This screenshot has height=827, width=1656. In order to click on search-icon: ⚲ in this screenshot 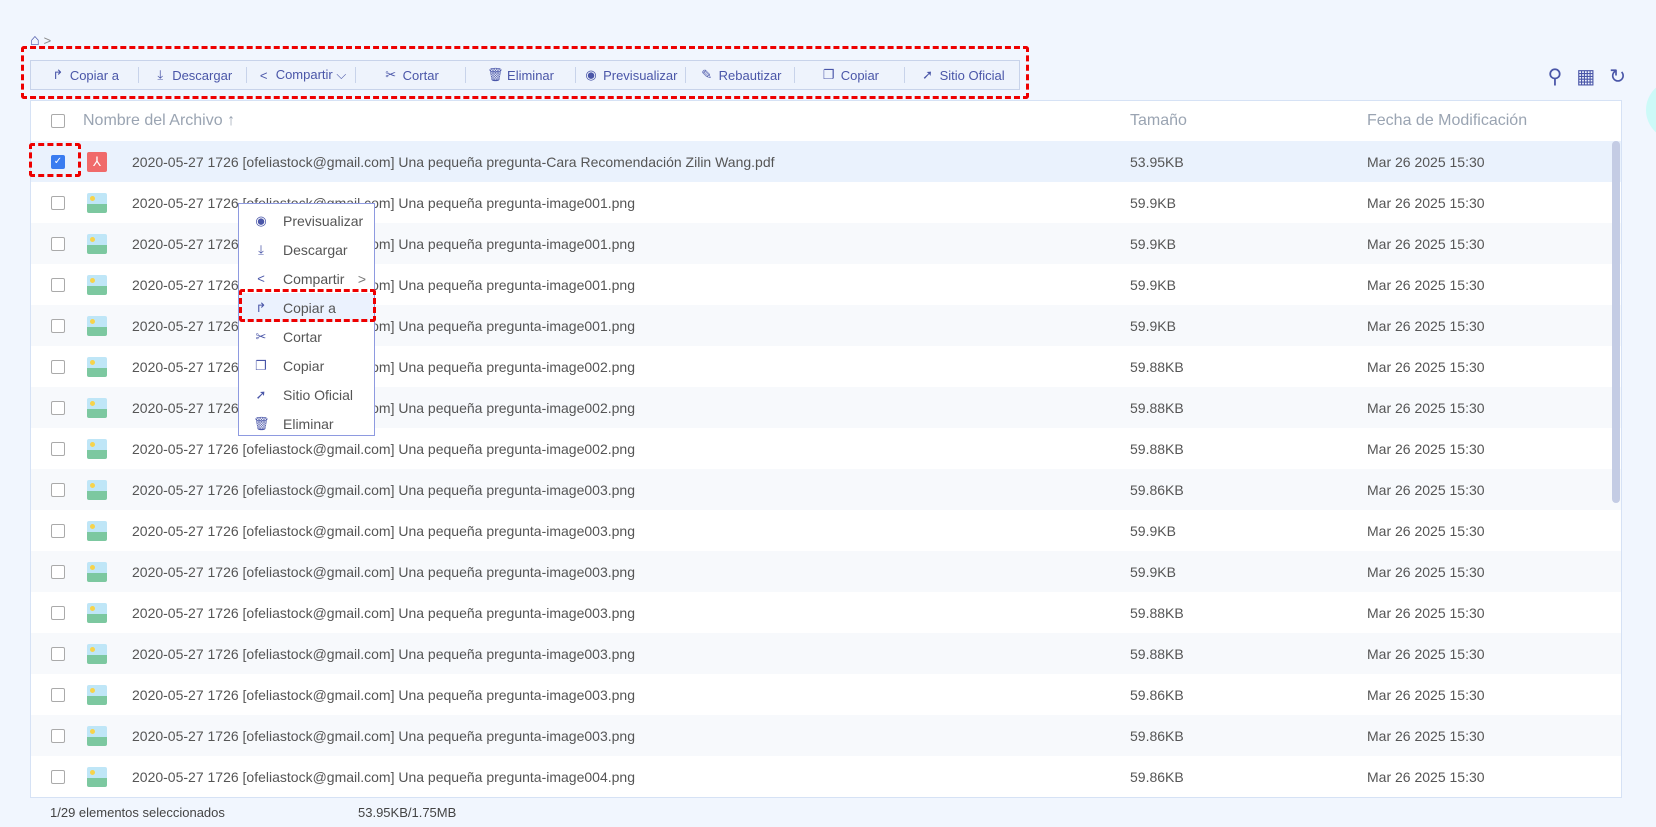, I will do `click(1555, 76)`.